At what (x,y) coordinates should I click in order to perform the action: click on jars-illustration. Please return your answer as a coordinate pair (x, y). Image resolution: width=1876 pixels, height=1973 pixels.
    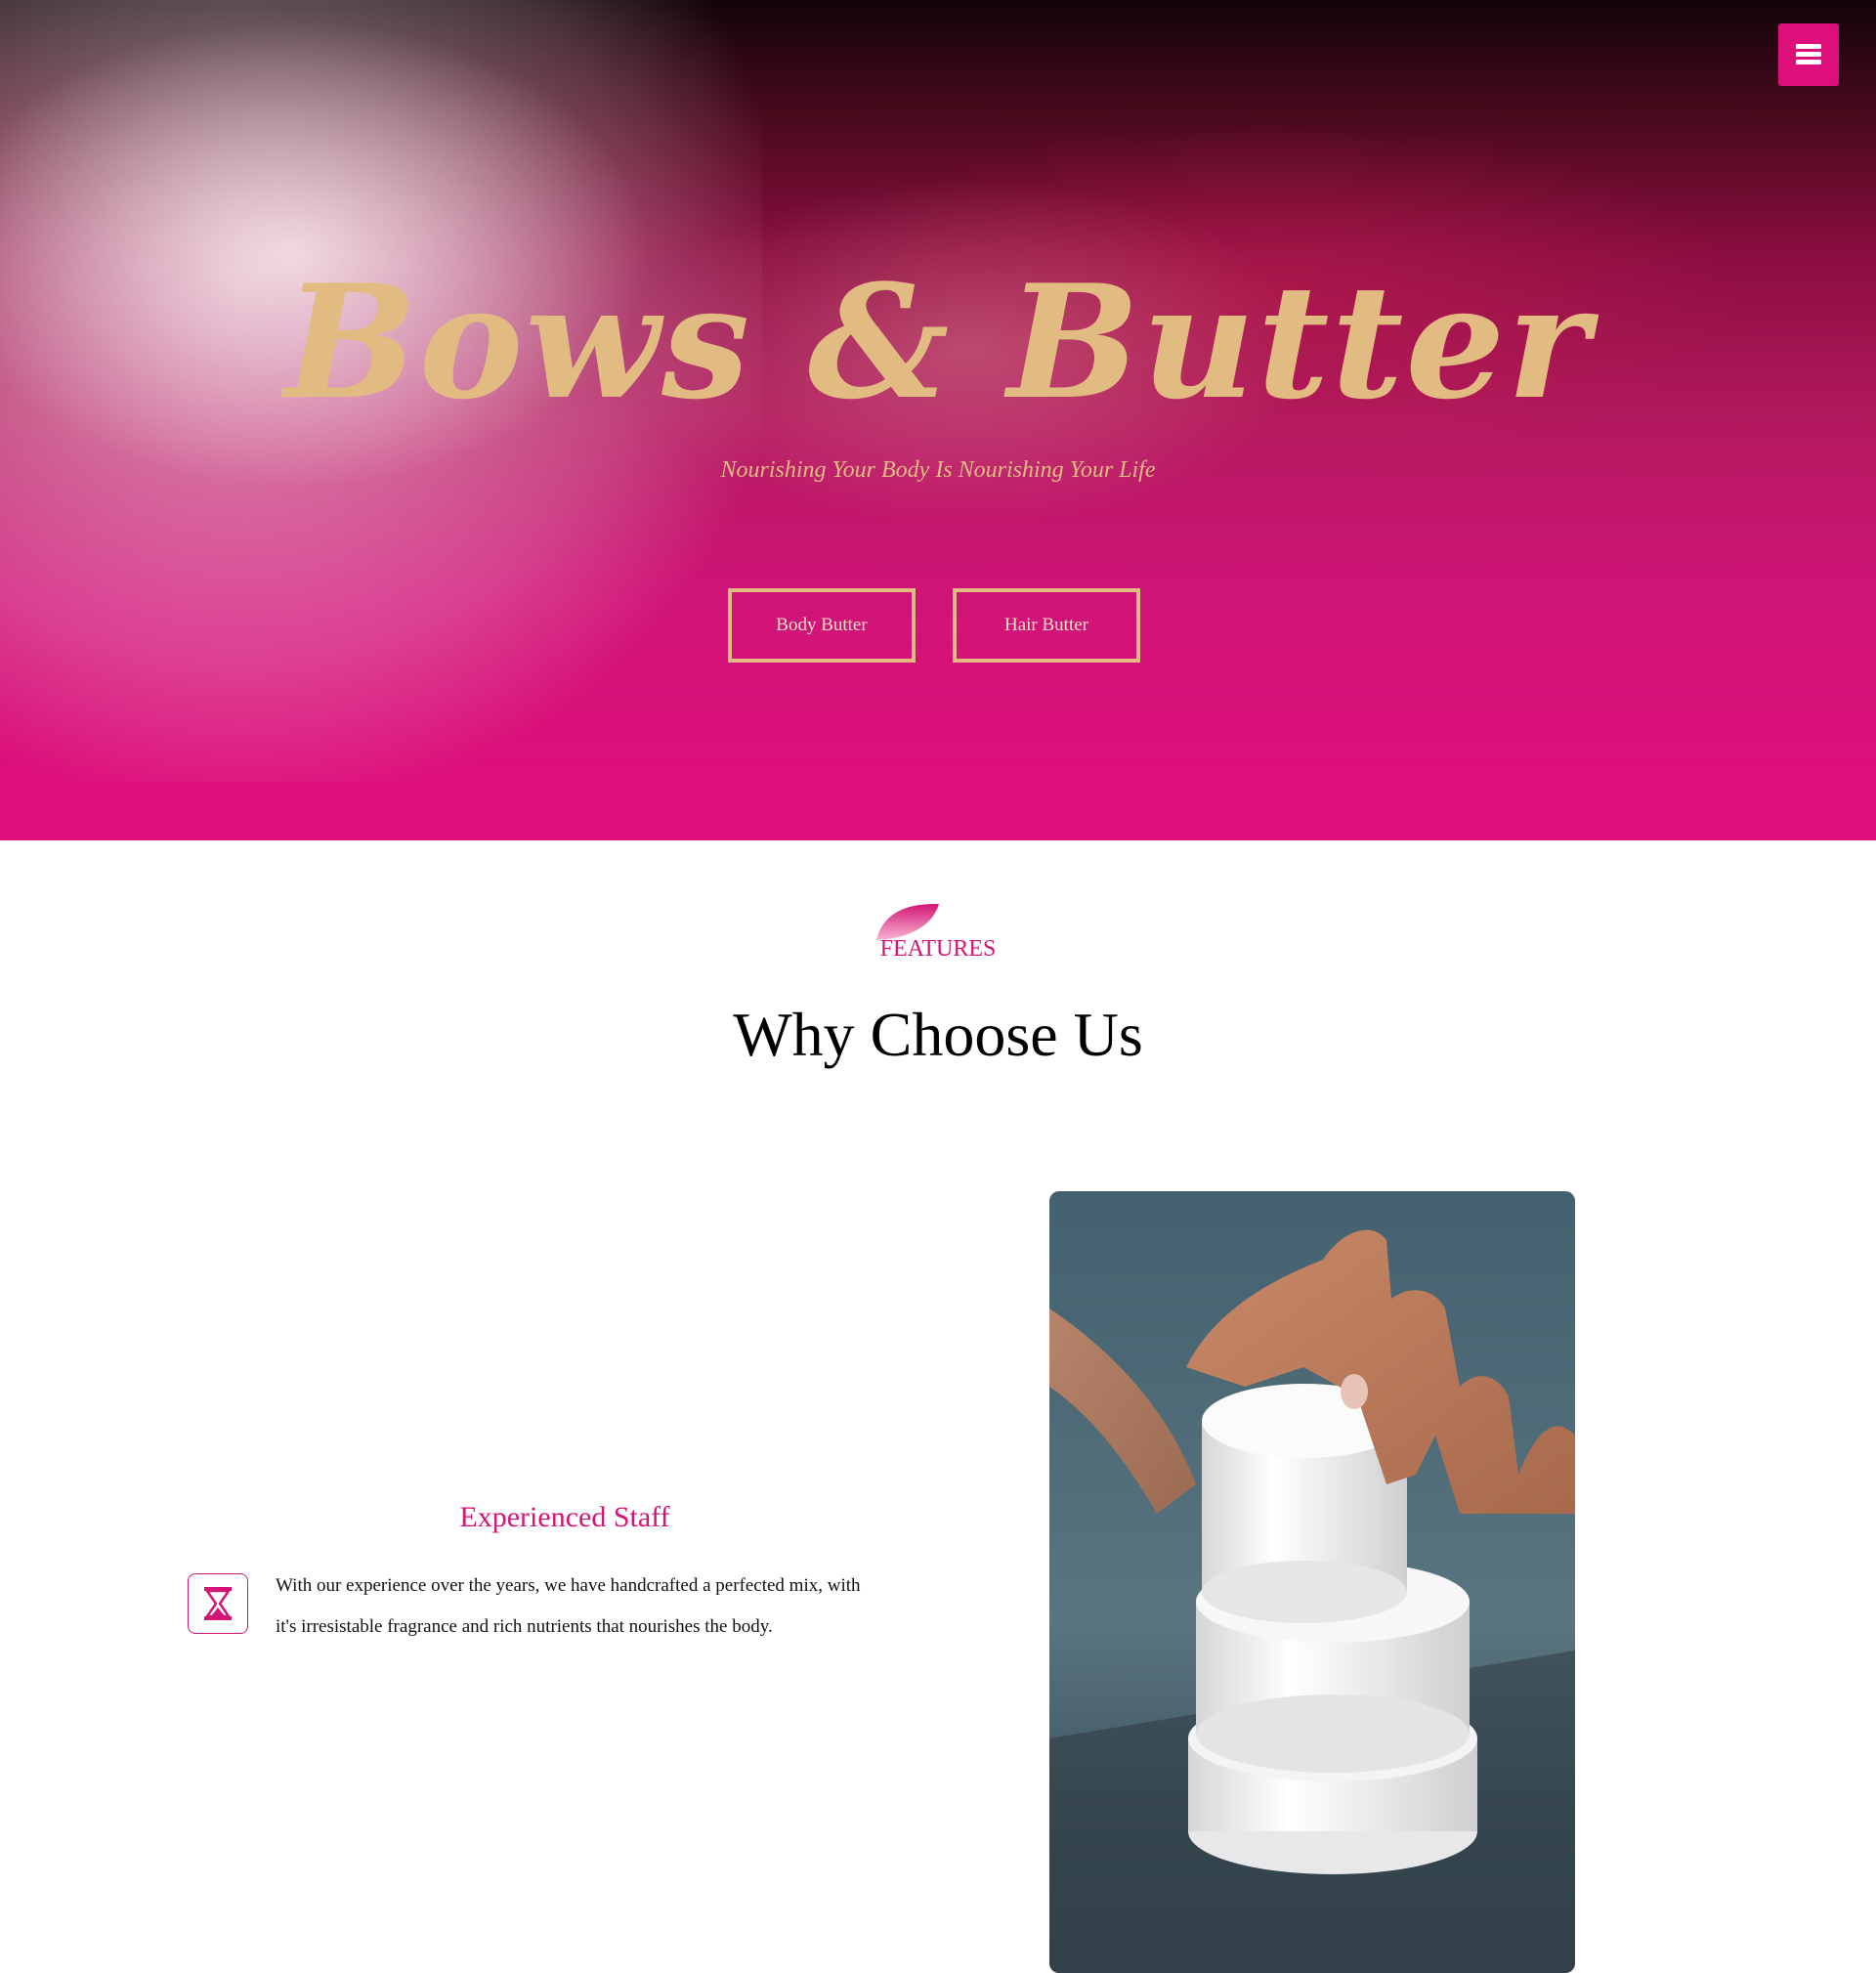
    Looking at the image, I should click on (1312, 1601).